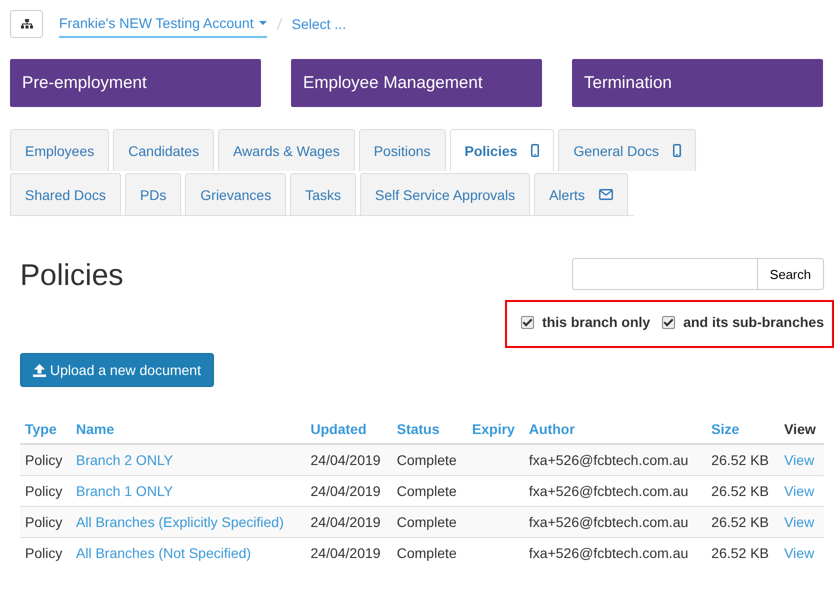  What do you see at coordinates (153, 194) in the screenshot?
I see `tab: PDs` at bounding box center [153, 194].